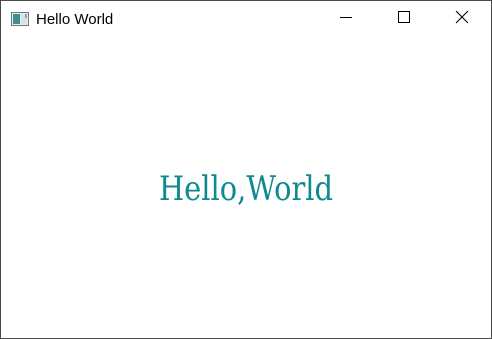  Describe the element at coordinates (20, 19) in the screenshot. I see `app-window-icon` at that location.